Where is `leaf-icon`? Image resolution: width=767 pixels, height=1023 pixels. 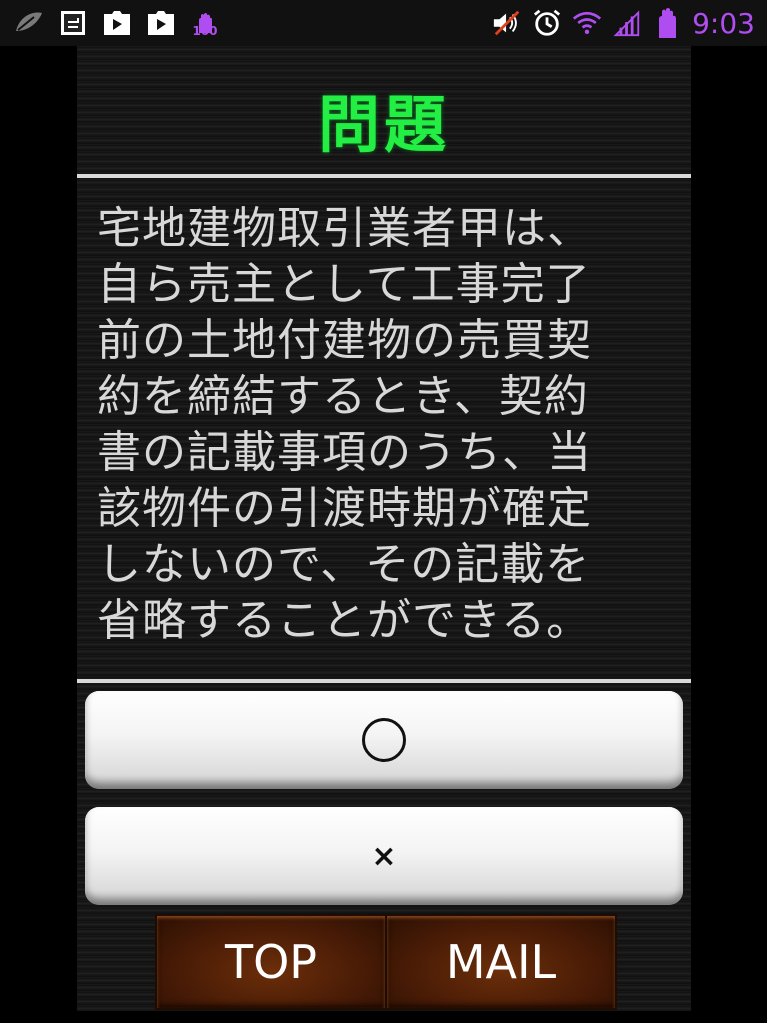
leaf-icon is located at coordinates (29, 23).